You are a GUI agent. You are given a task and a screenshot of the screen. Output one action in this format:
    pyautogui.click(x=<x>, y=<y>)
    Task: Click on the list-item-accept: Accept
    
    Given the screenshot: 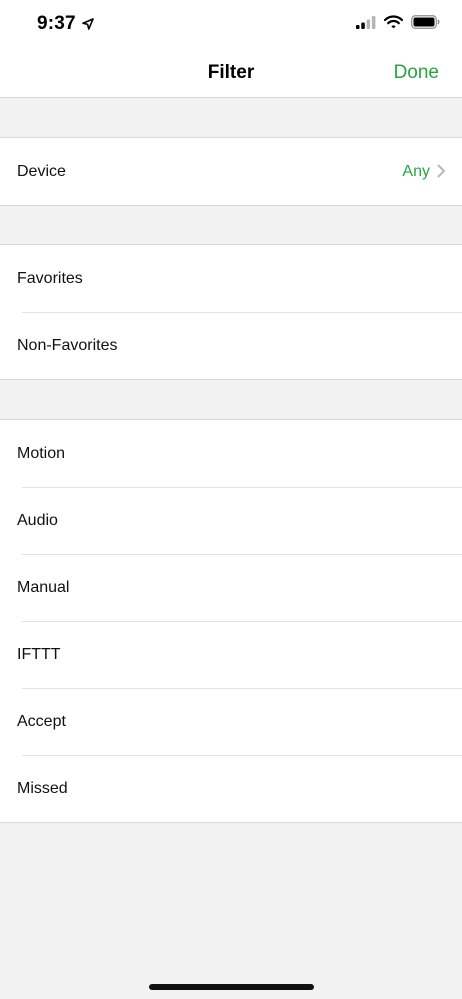 What is the action you would take?
    pyautogui.click(x=231, y=721)
    